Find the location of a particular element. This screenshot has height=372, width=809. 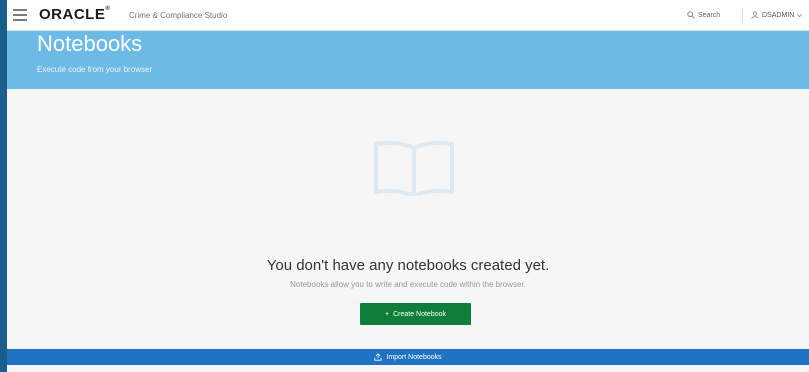

import-notebooks-label: Import Notebooks is located at coordinates (414, 357).